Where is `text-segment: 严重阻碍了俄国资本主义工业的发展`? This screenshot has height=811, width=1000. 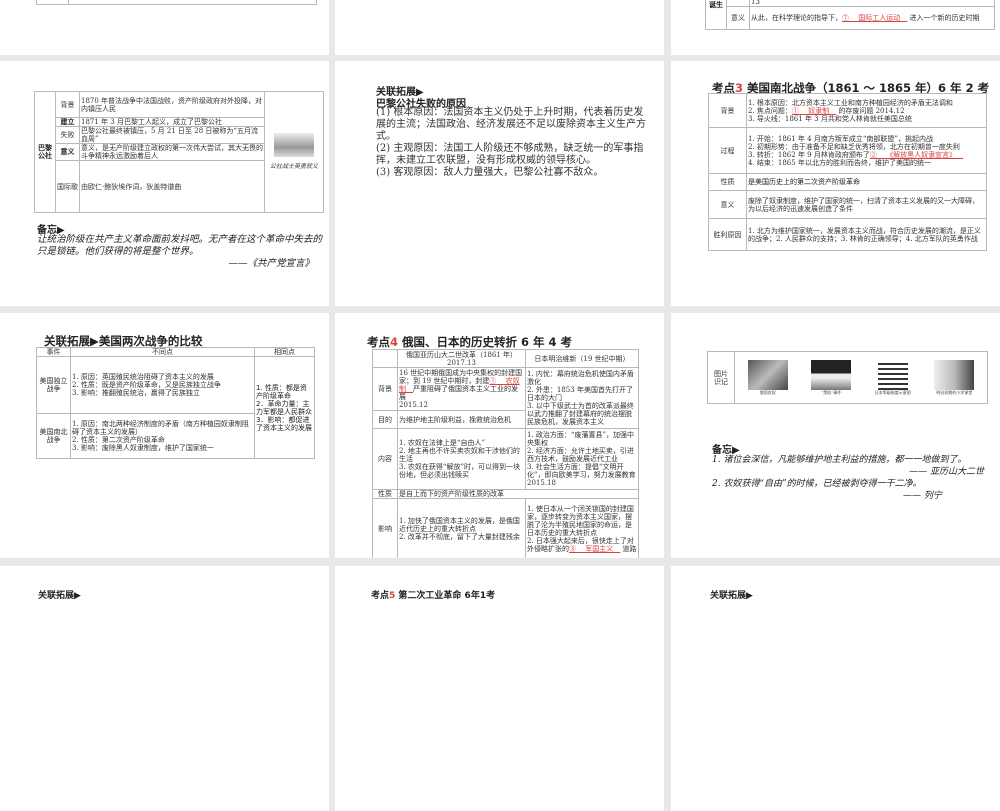 text-segment: 严重阻碍了俄国资本主义工业的发展 is located at coordinates (458, 393).